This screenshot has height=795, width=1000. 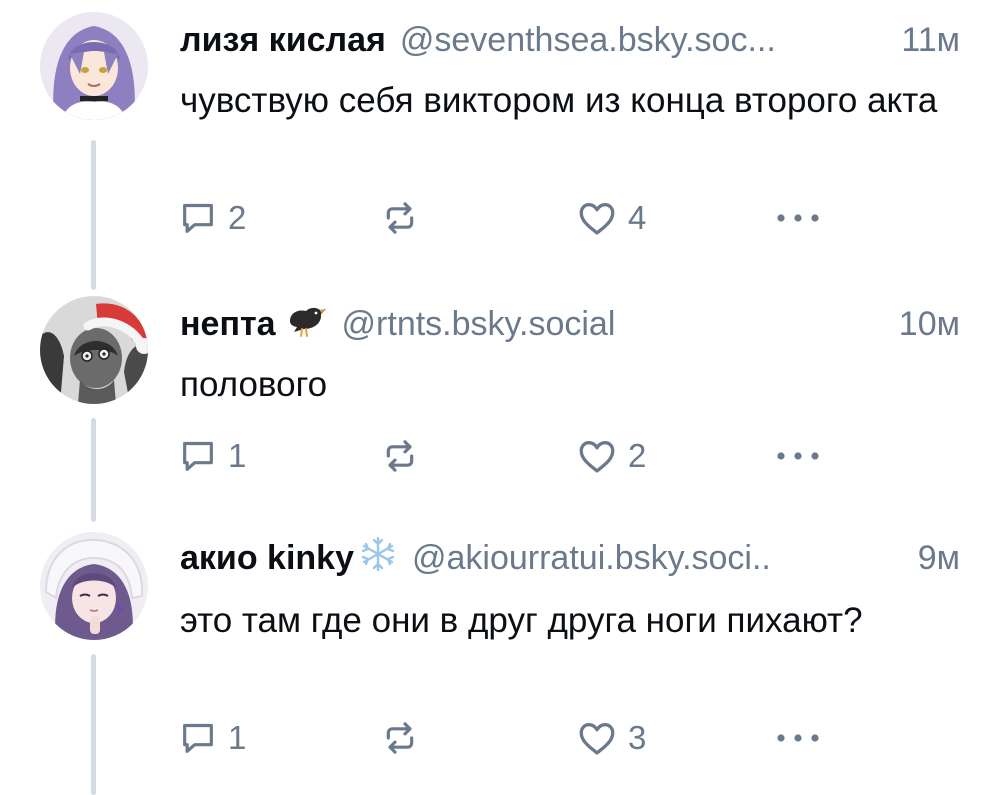 I want to click on reply-button: 2, so click(x=212, y=218).